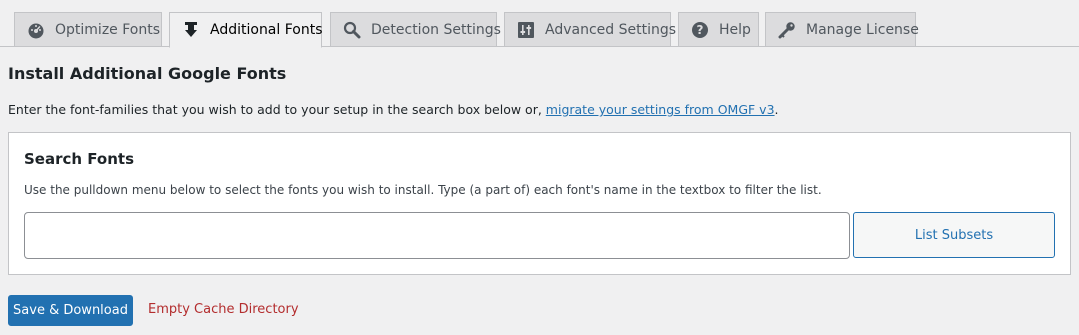 The image size is (1079, 335). Describe the element at coordinates (191, 30) in the screenshot. I see `download-icon` at that location.